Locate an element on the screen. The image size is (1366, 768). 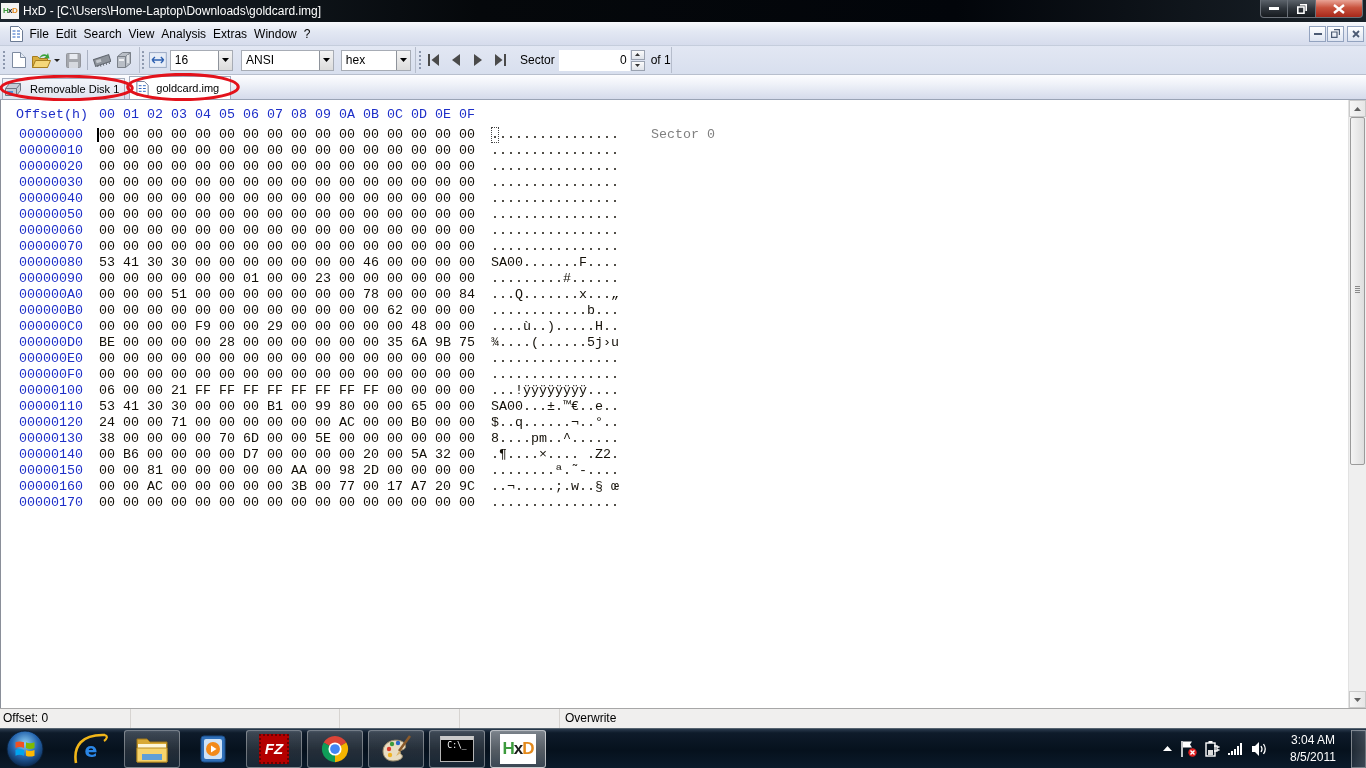
menu-item: Window is located at coordinates (275, 33).